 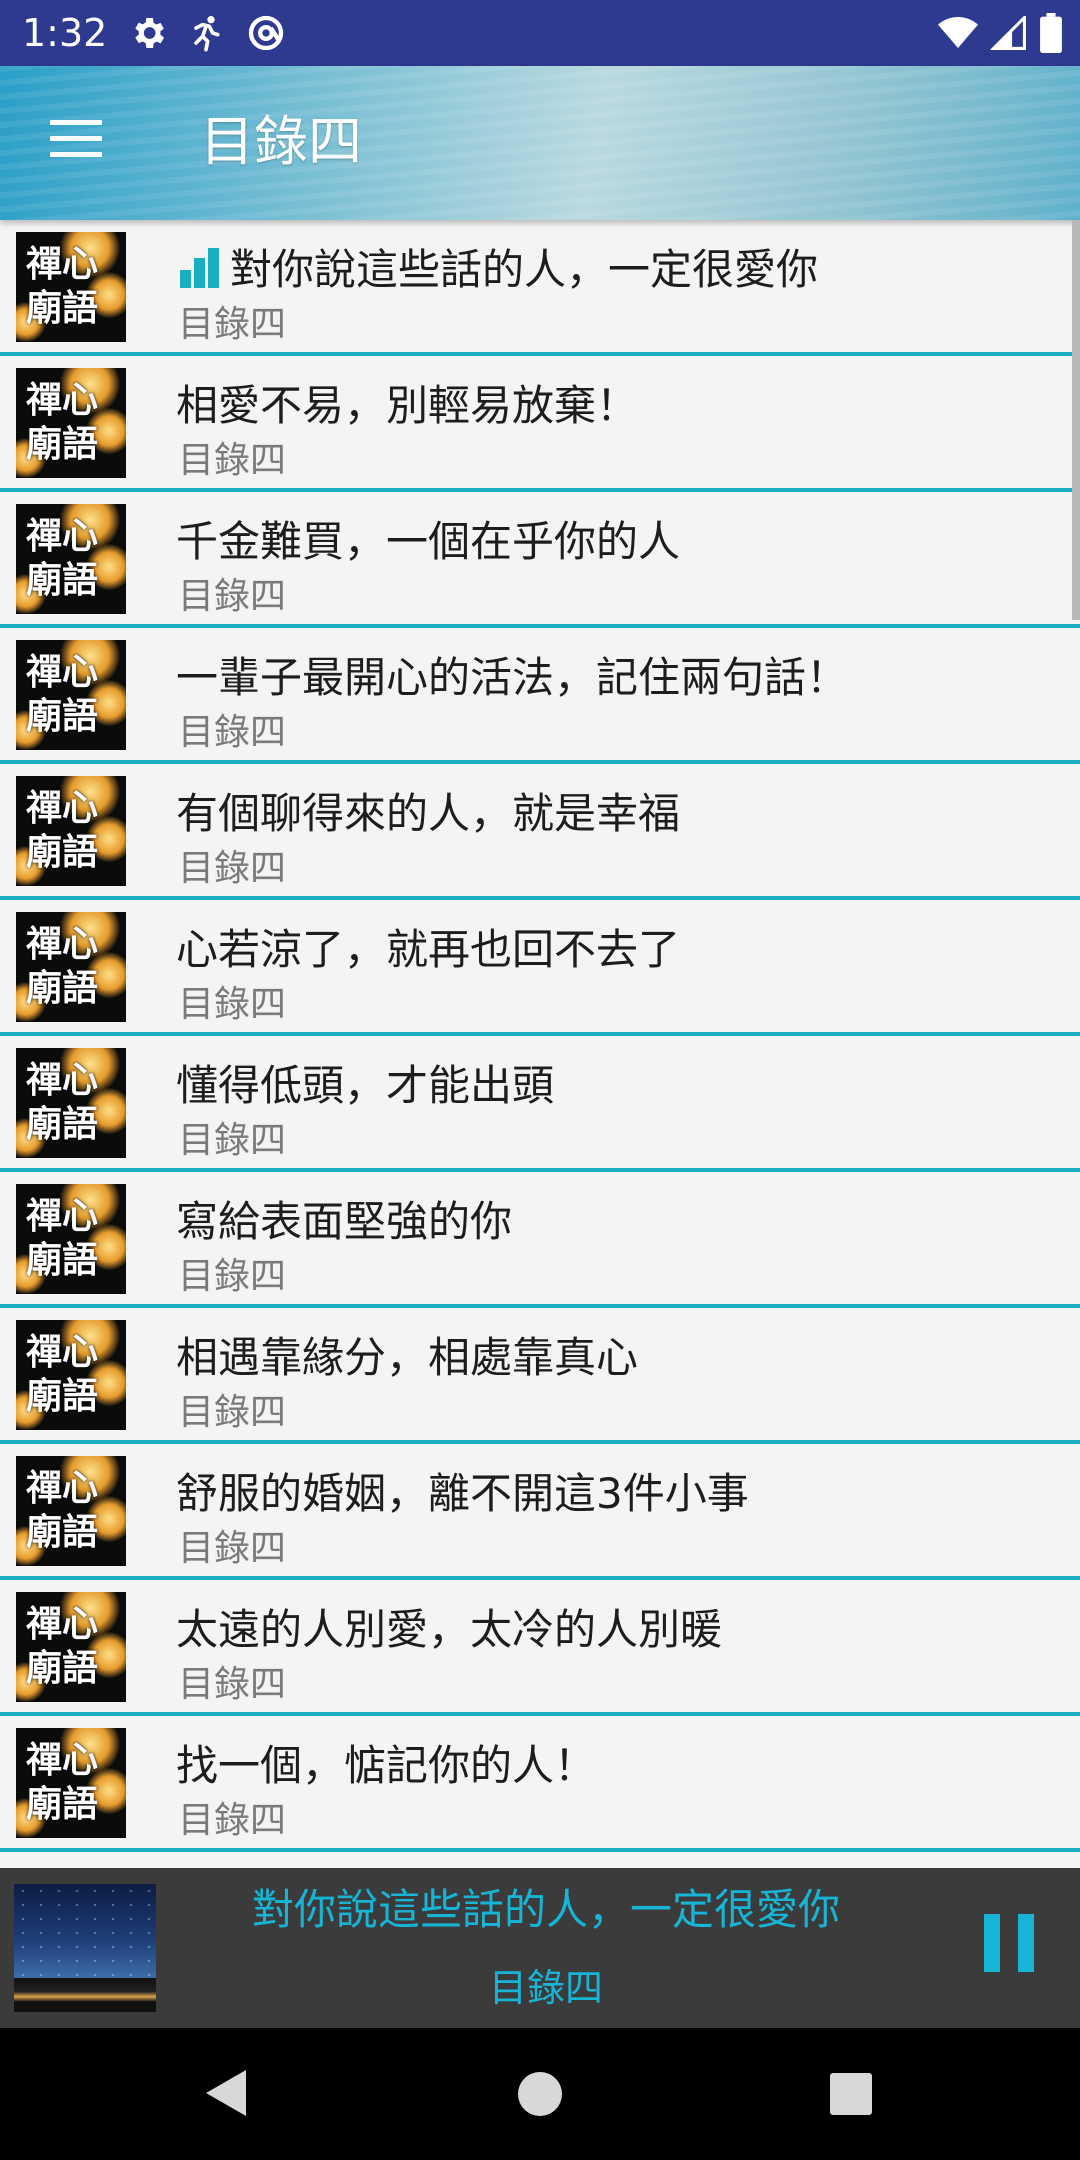 I want to click on back-icon, so click(x=226, y=2093).